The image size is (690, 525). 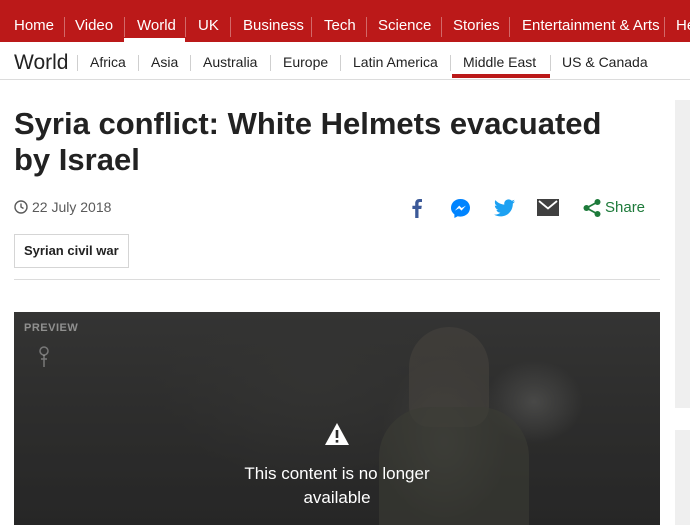 What do you see at coordinates (340, 21) in the screenshot?
I see `nav-tech: Tech` at bounding box center [340, 21].